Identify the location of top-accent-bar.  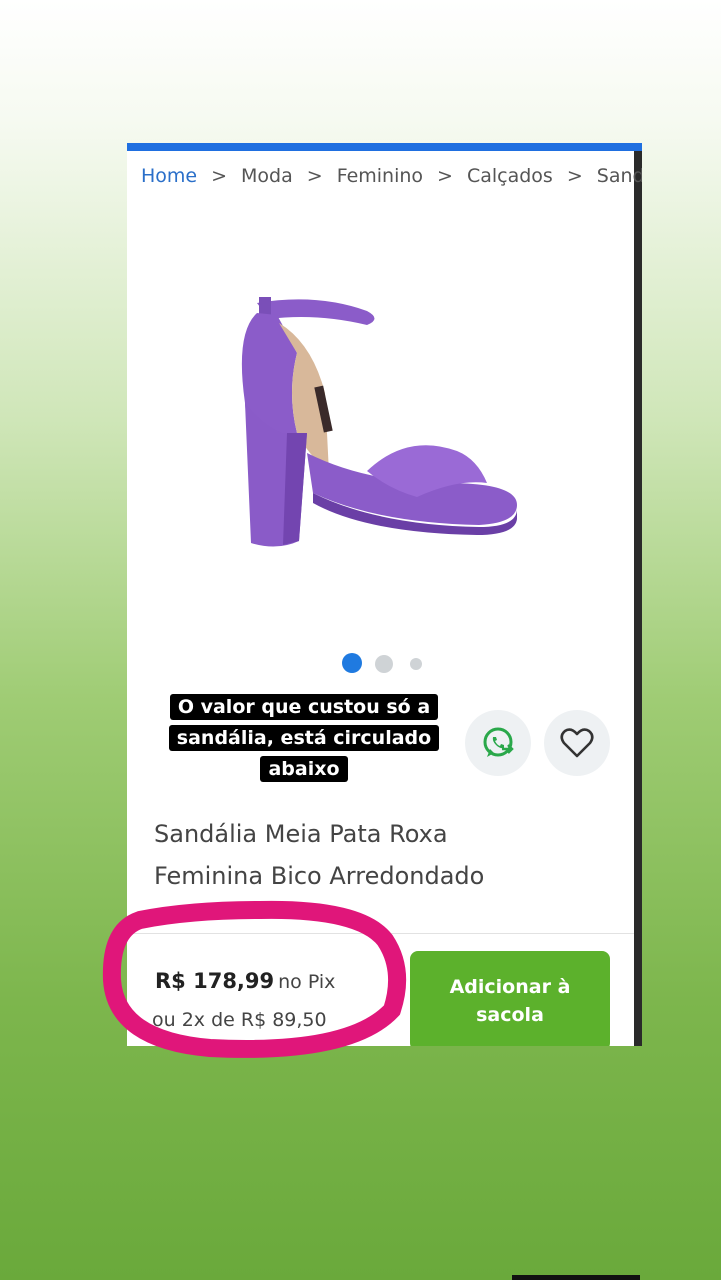
(384, 147).